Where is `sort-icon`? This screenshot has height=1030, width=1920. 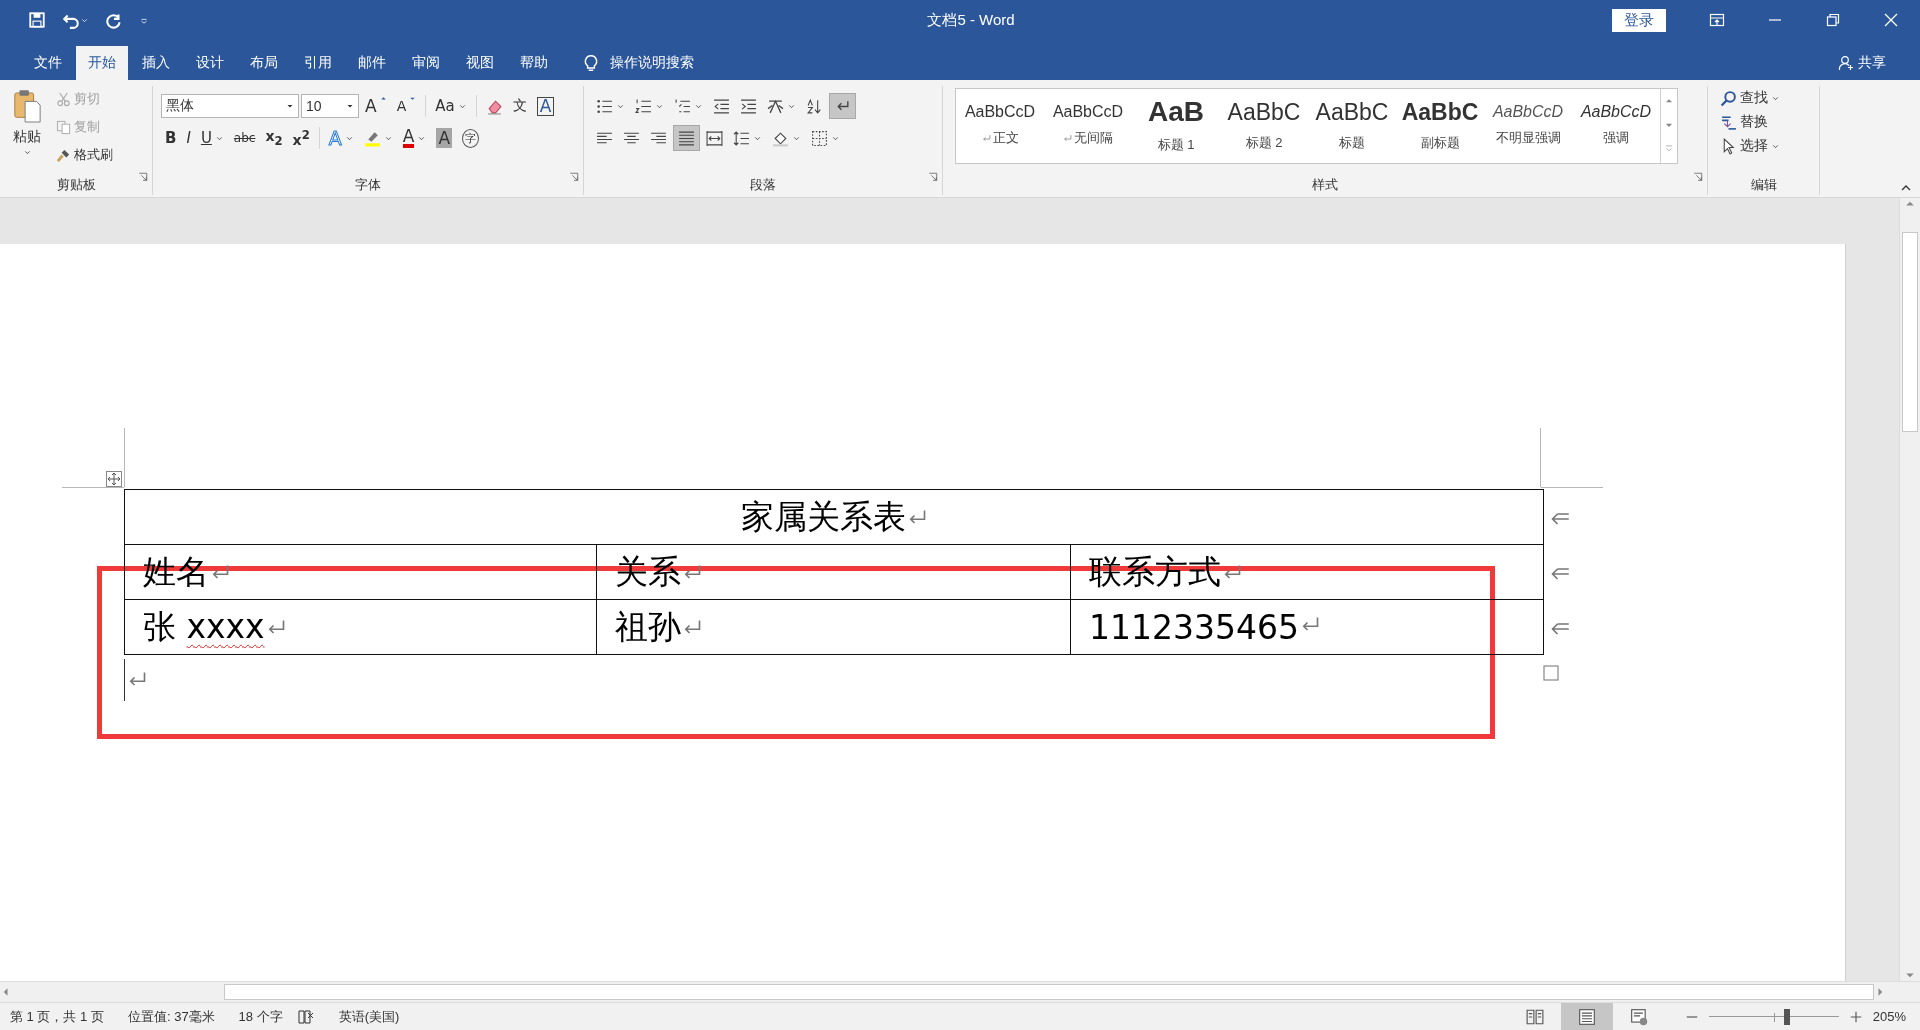
sort-icon is located at coordinates (814, 106).